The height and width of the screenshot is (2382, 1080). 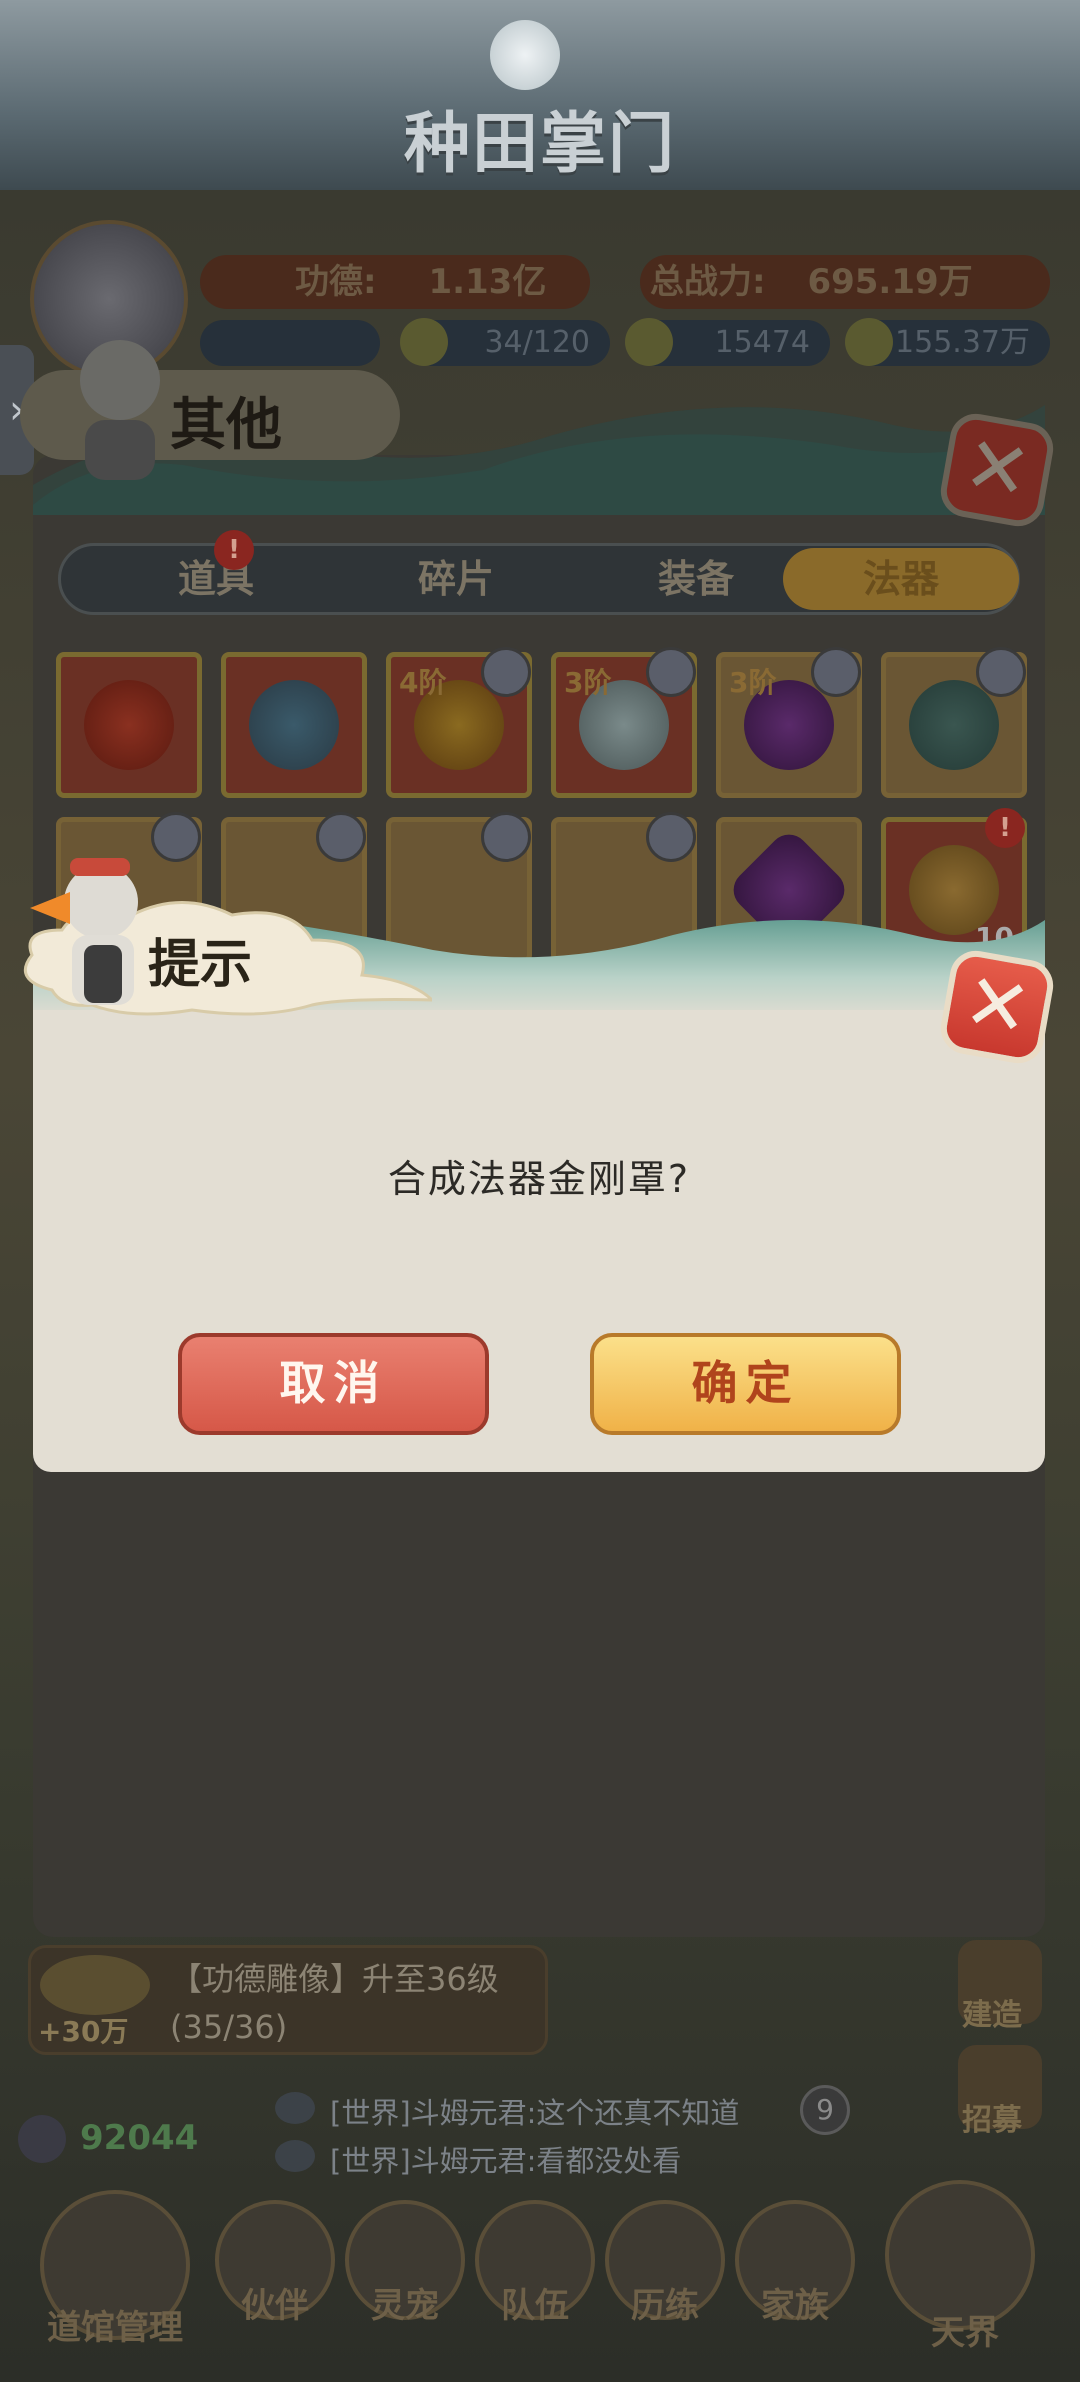 I want to click on coin-count: 92044, so click(x=139, y=2138).